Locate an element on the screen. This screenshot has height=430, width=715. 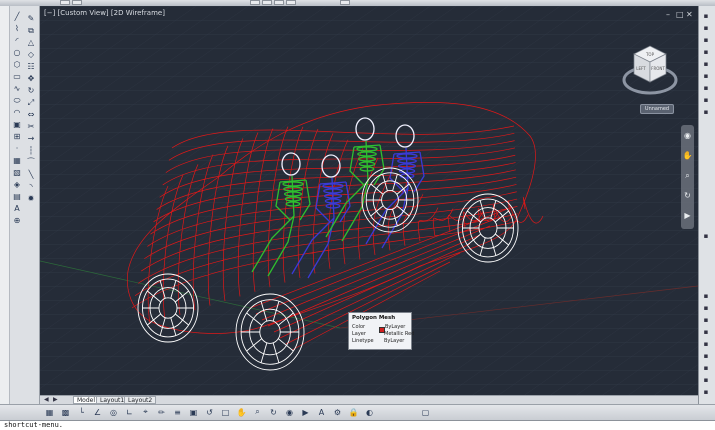
minimize-button: – is located at coordinates (668, 14).